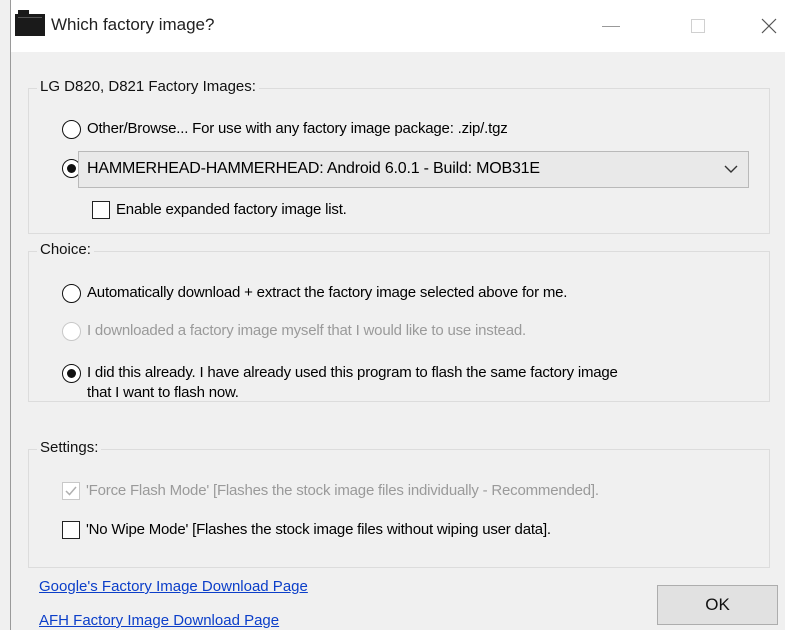  What do you see at coordinates (71, 331) in the screenshot?
I see `downloaded-myself-radio` at bounding box center [71, 331].